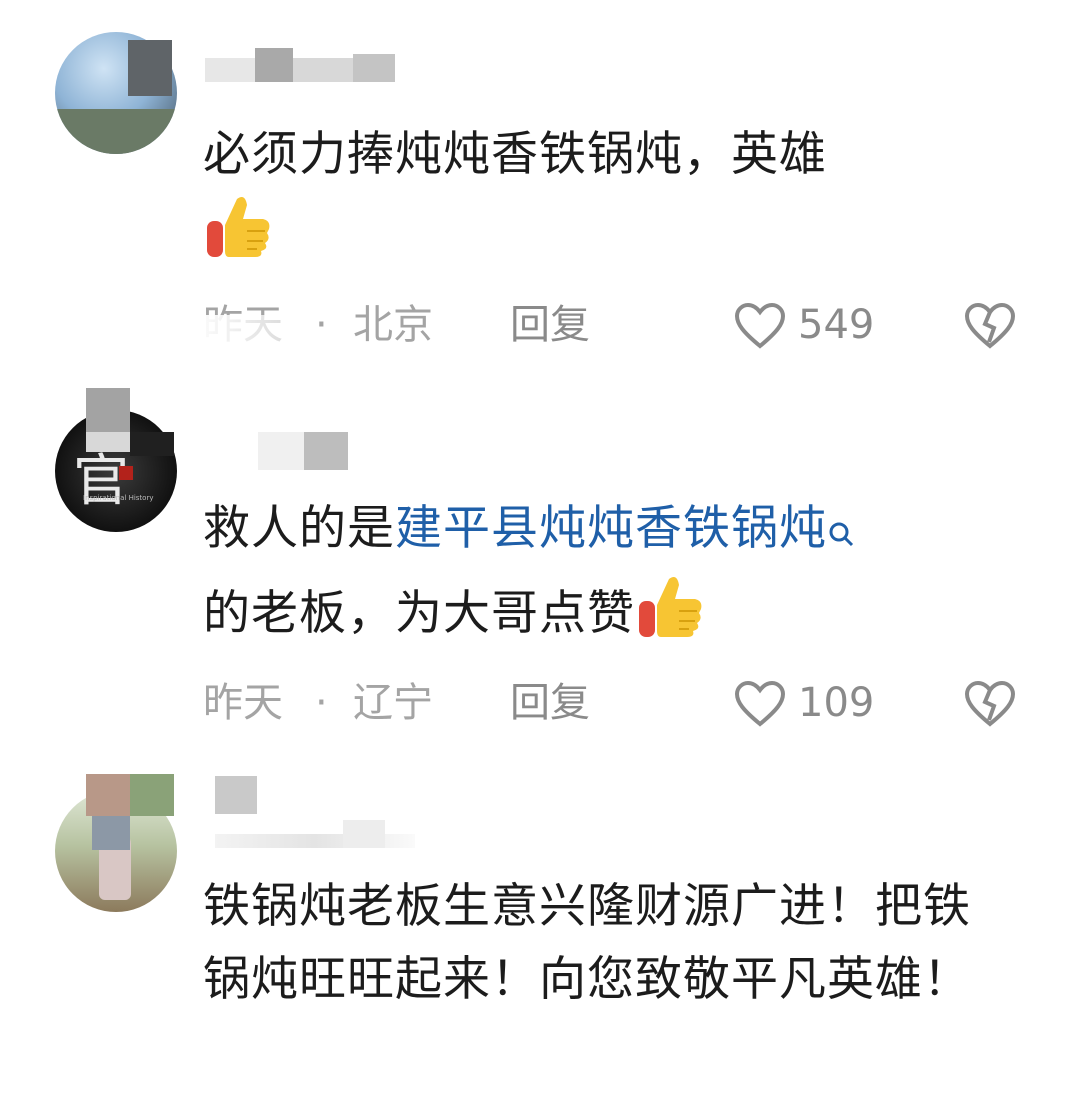 The image size is (1080, 1109). Describe the element at coordinates (253, 330) in the screenshot. I see `meta-blur` at that location.